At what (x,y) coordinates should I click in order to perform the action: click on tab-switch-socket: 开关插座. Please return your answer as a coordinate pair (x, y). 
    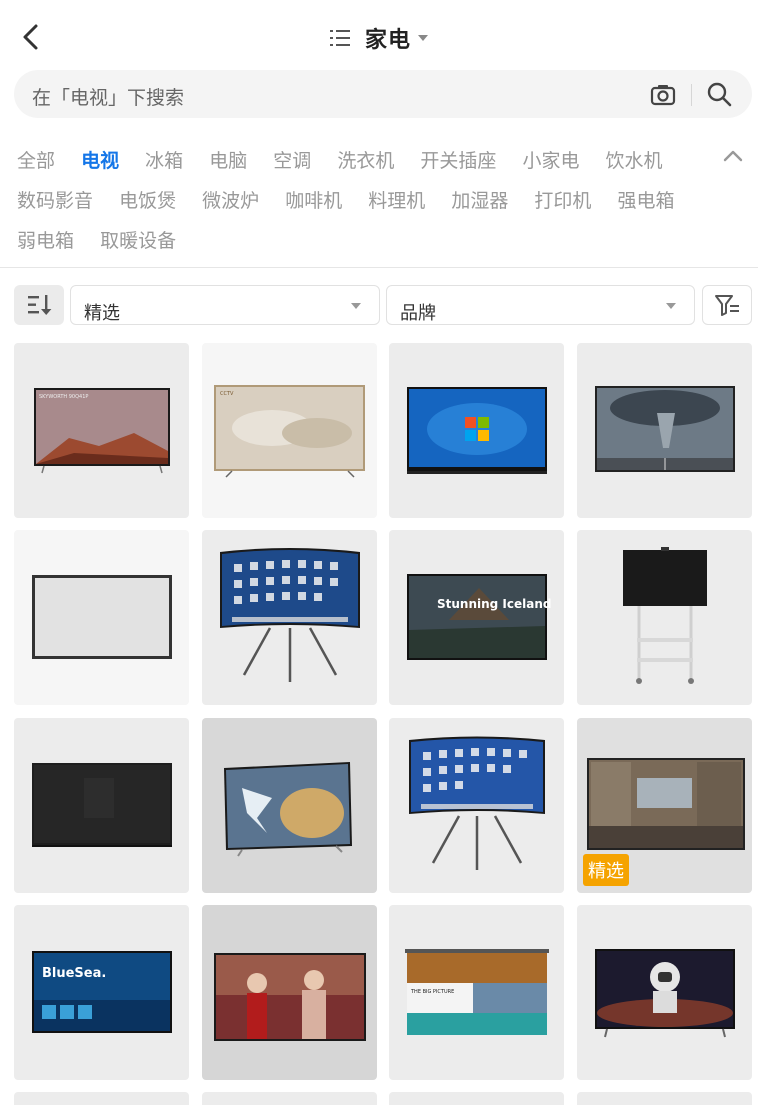
    Looking at the image, I should click on (458, 161).